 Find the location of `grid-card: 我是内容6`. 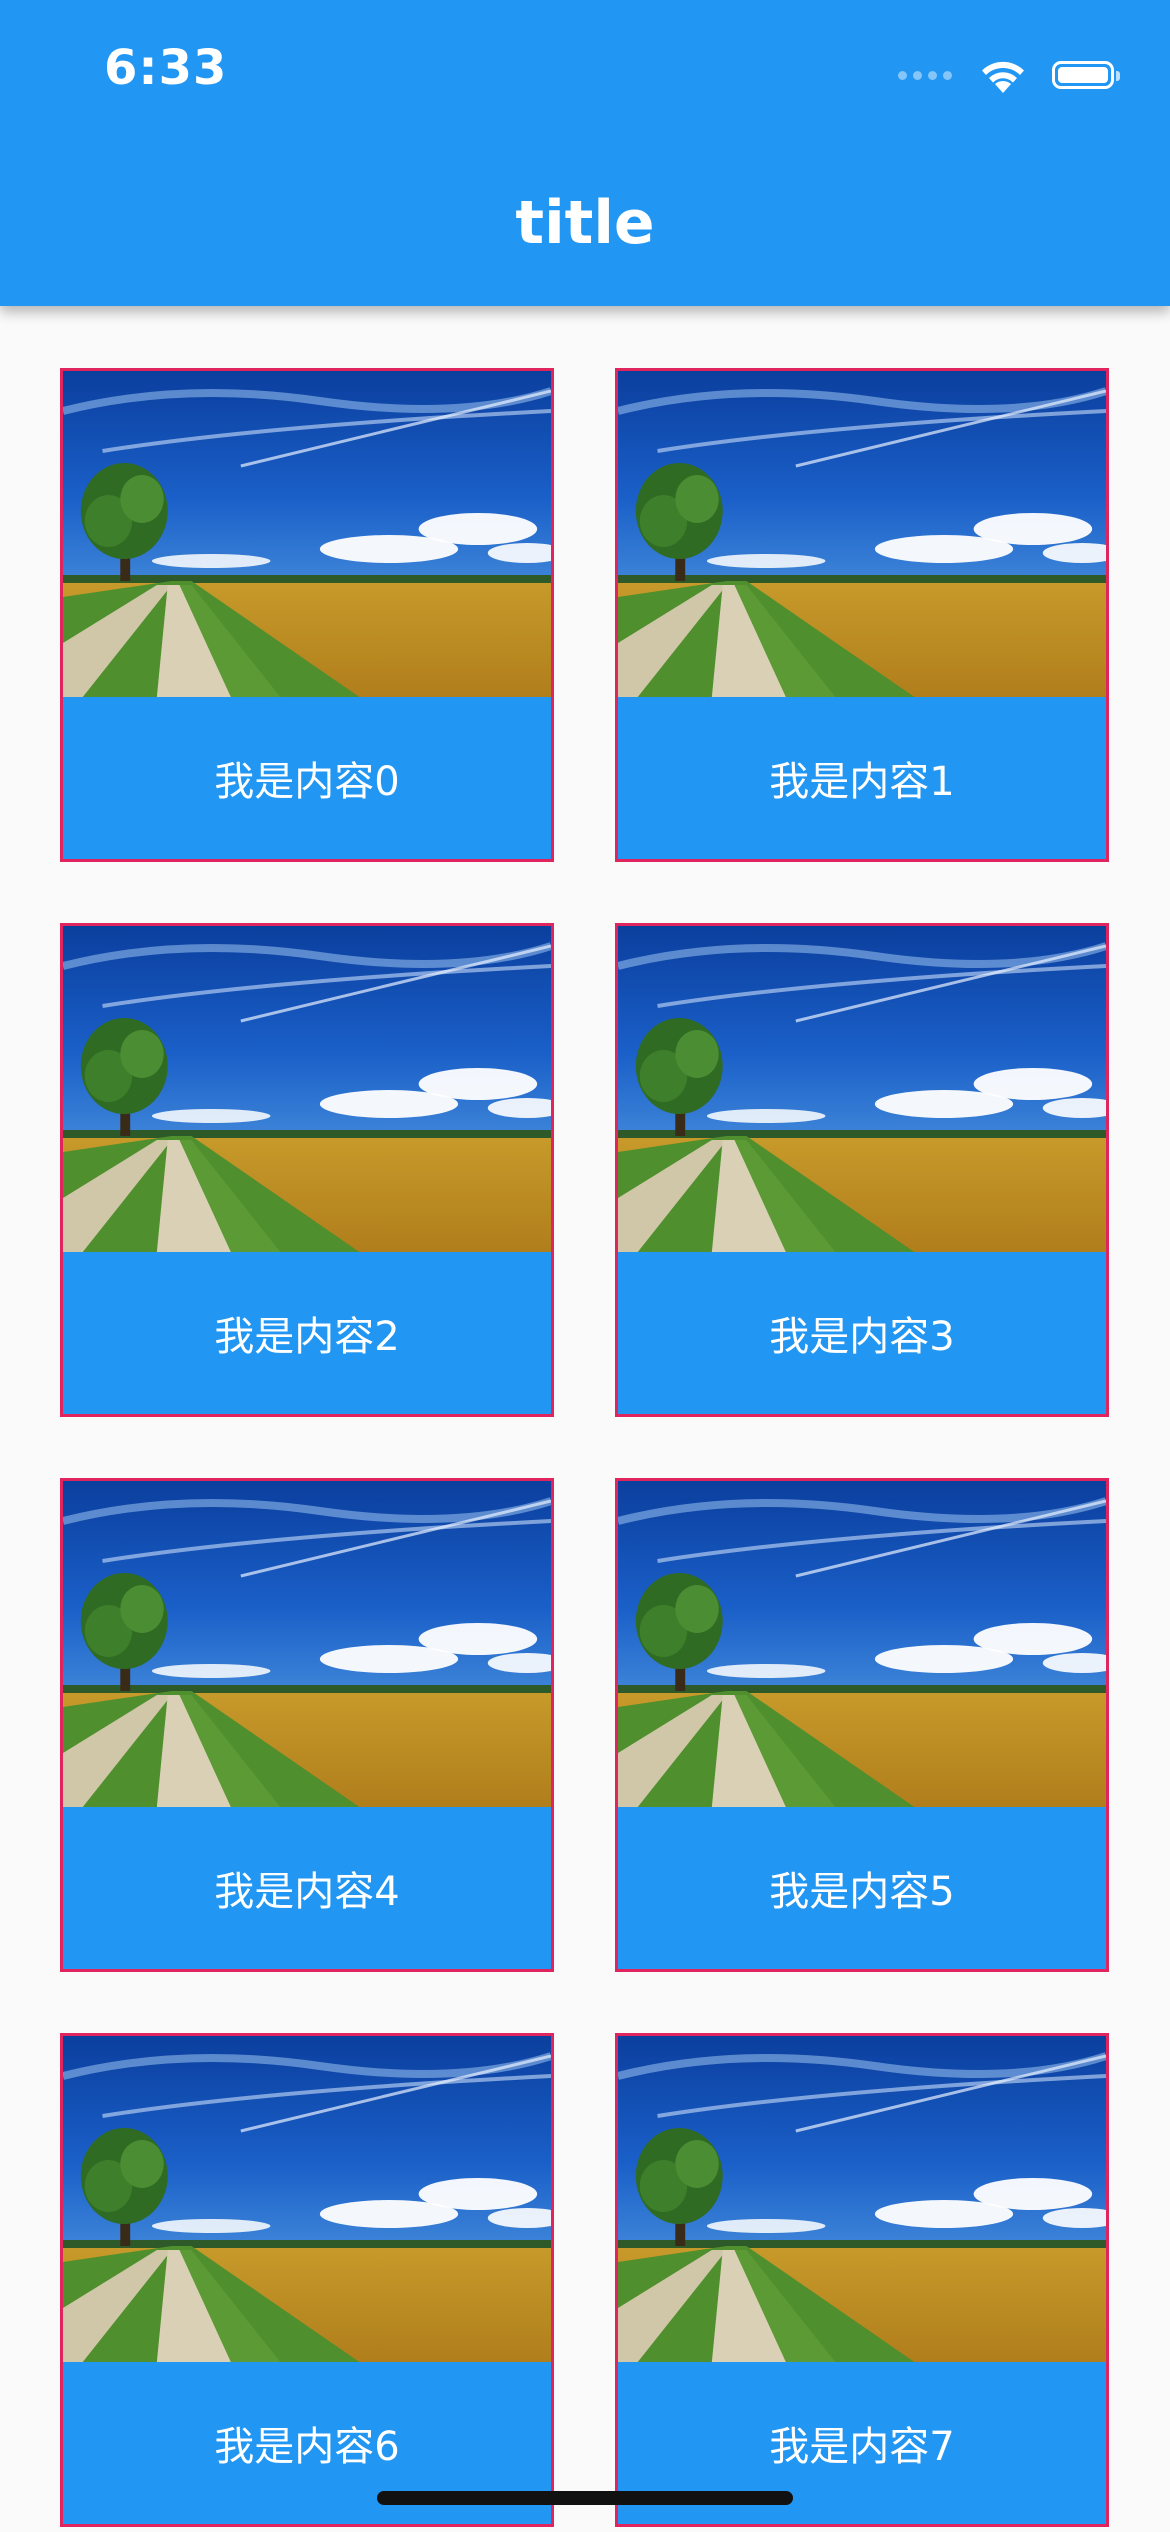

grid-card: 我是内容6 is located at coordinates (307, 2280).